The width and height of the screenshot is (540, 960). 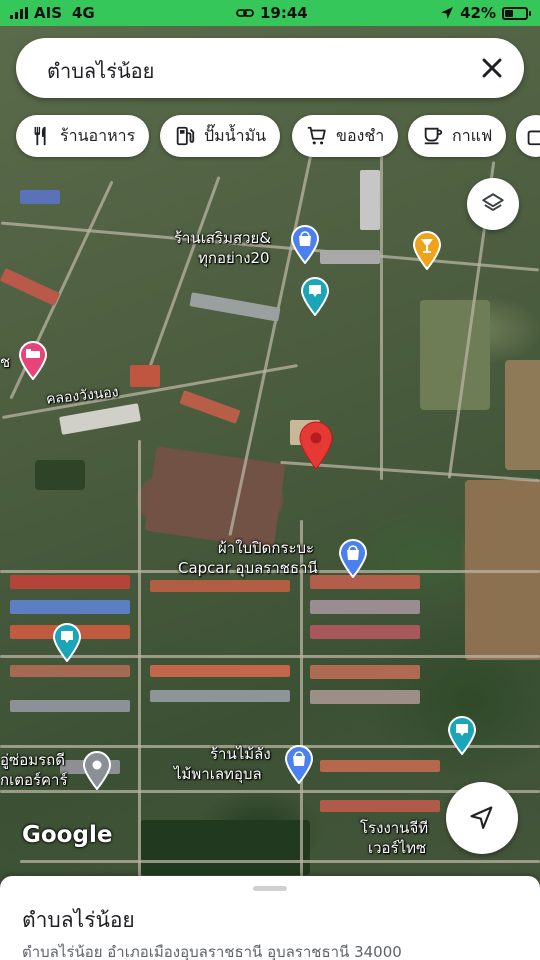 What do you see at coordinates (234, 258) in the screenshot?
I see `place-label-line: ทุกอย่าง20` at bounding box center [234, 258].